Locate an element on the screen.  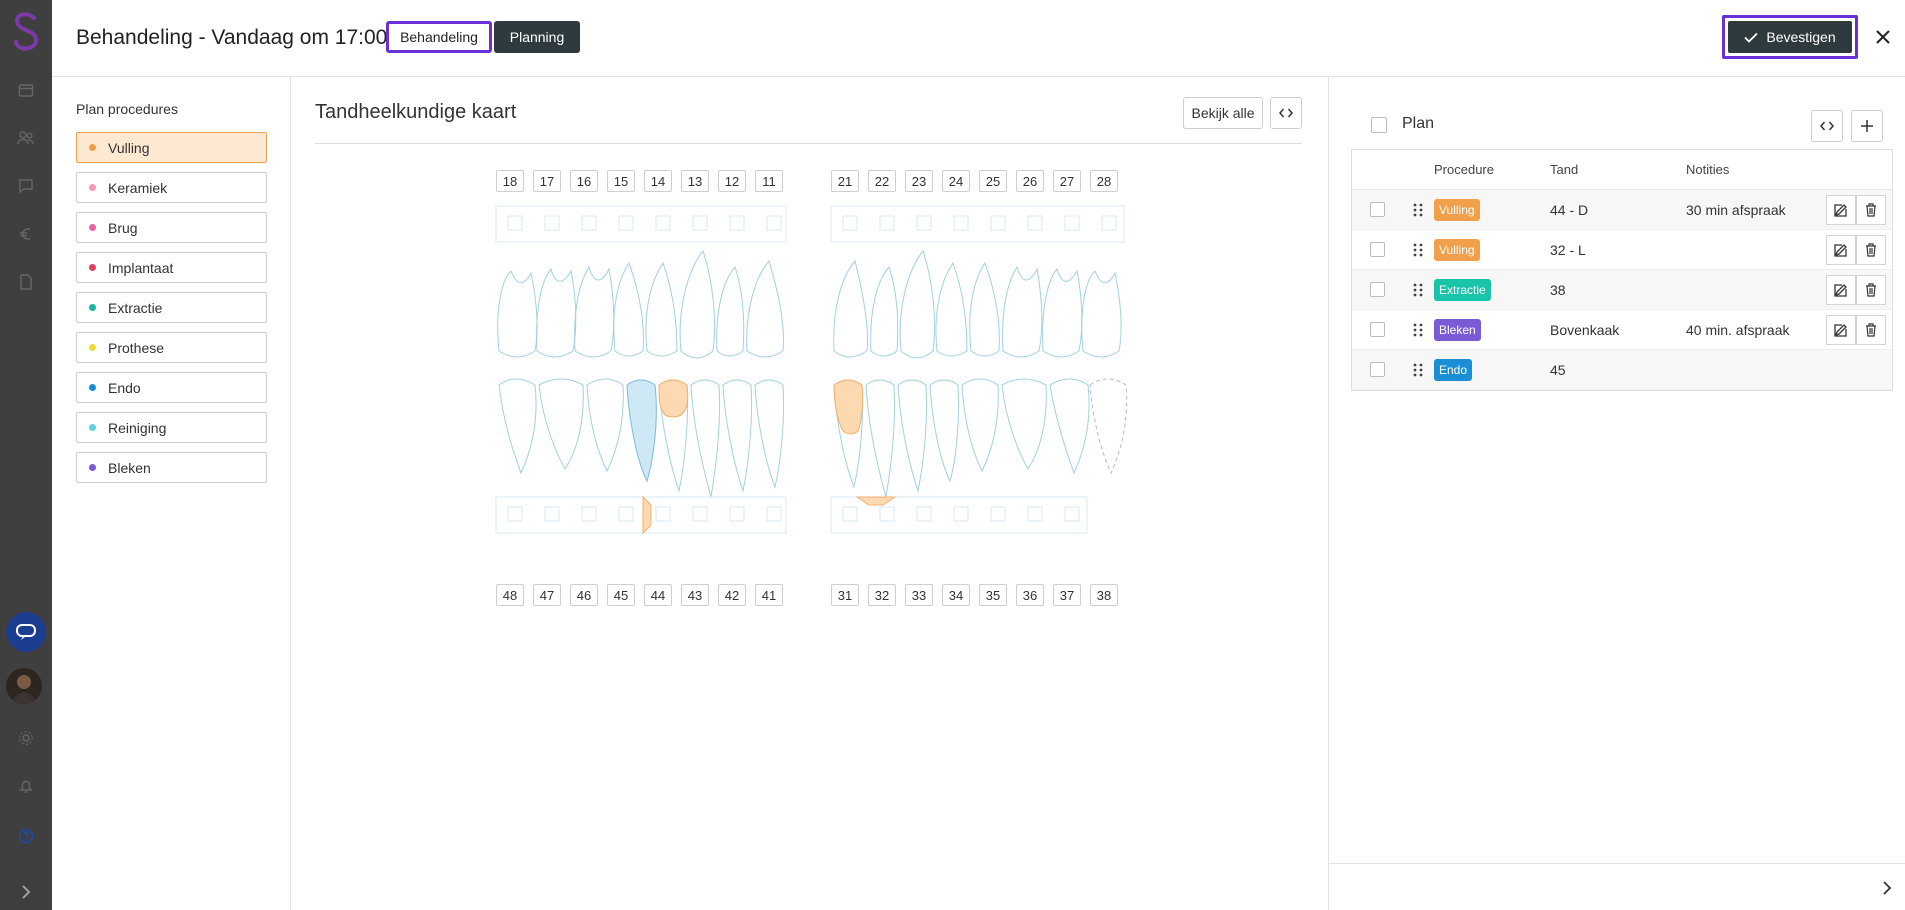
tooth-number-12: 12 is located at coordinates (732, 181).